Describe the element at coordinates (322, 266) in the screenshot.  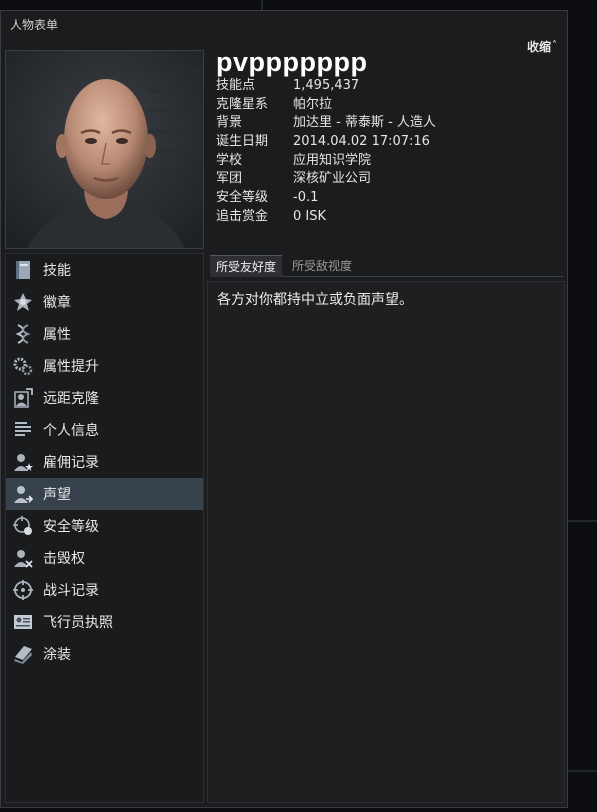
I see `tab-standings-received-negative: 所受敌视度` at that location.